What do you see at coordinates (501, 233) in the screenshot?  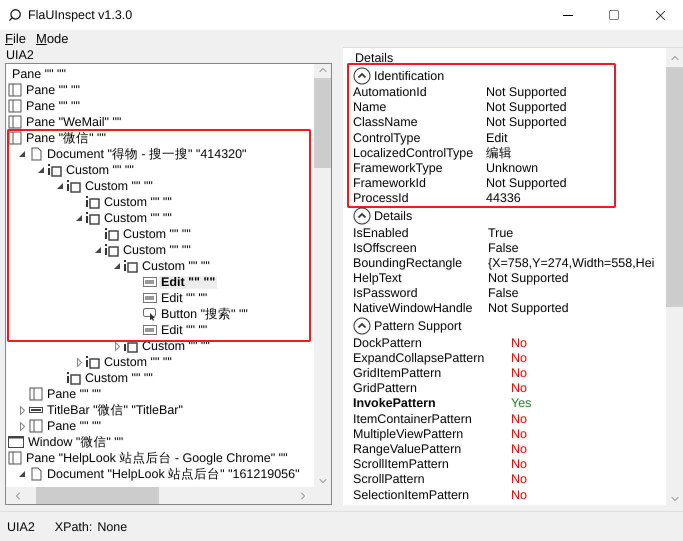 I see `property-value: True` at bounding box center [501, 233].